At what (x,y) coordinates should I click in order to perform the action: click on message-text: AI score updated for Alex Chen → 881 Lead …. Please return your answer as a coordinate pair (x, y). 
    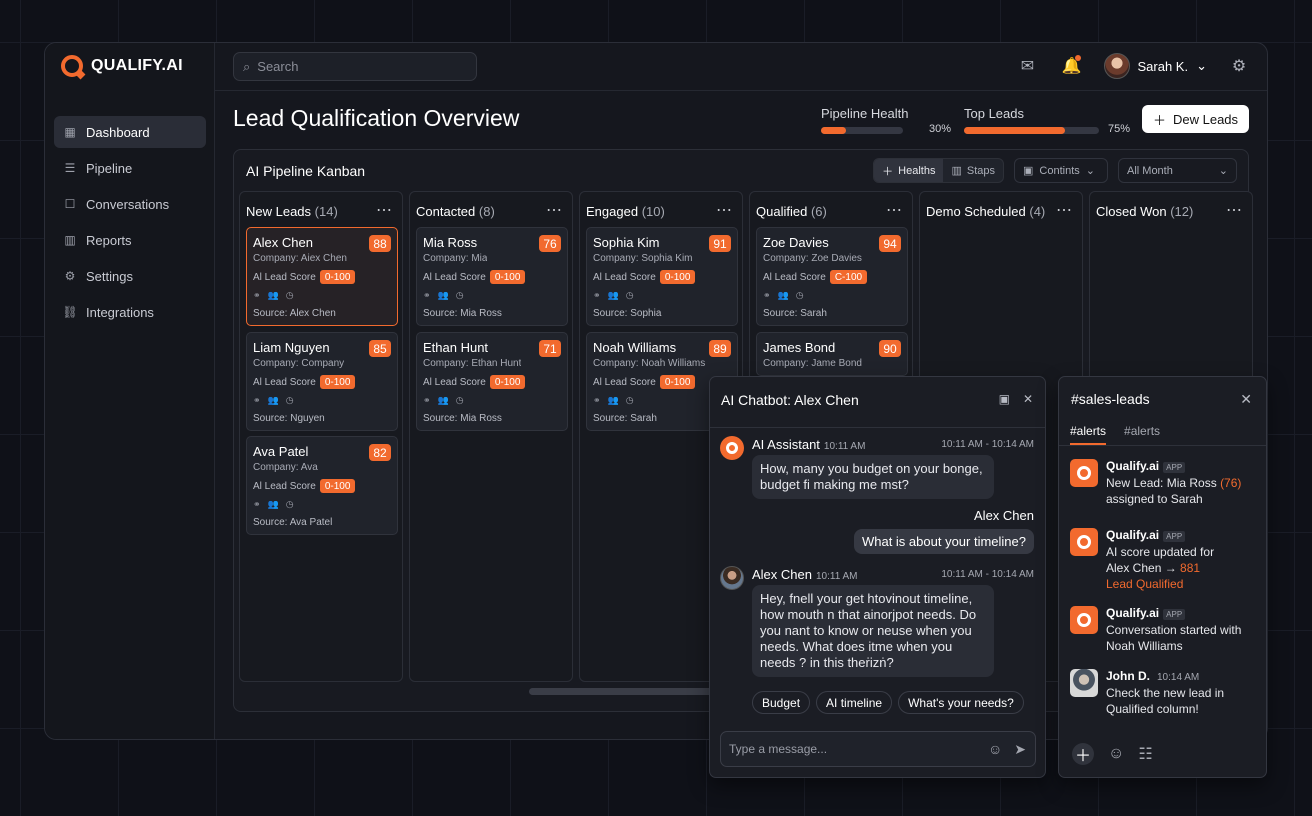
    Looking at the image, I should click on (1160, 568).